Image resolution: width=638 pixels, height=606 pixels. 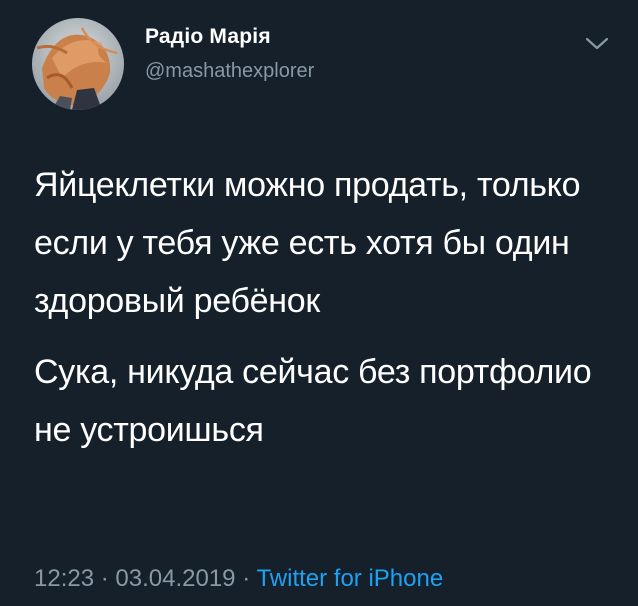 I want to click on tweet-date: 03.04.2019, so click(x=175, y=578).